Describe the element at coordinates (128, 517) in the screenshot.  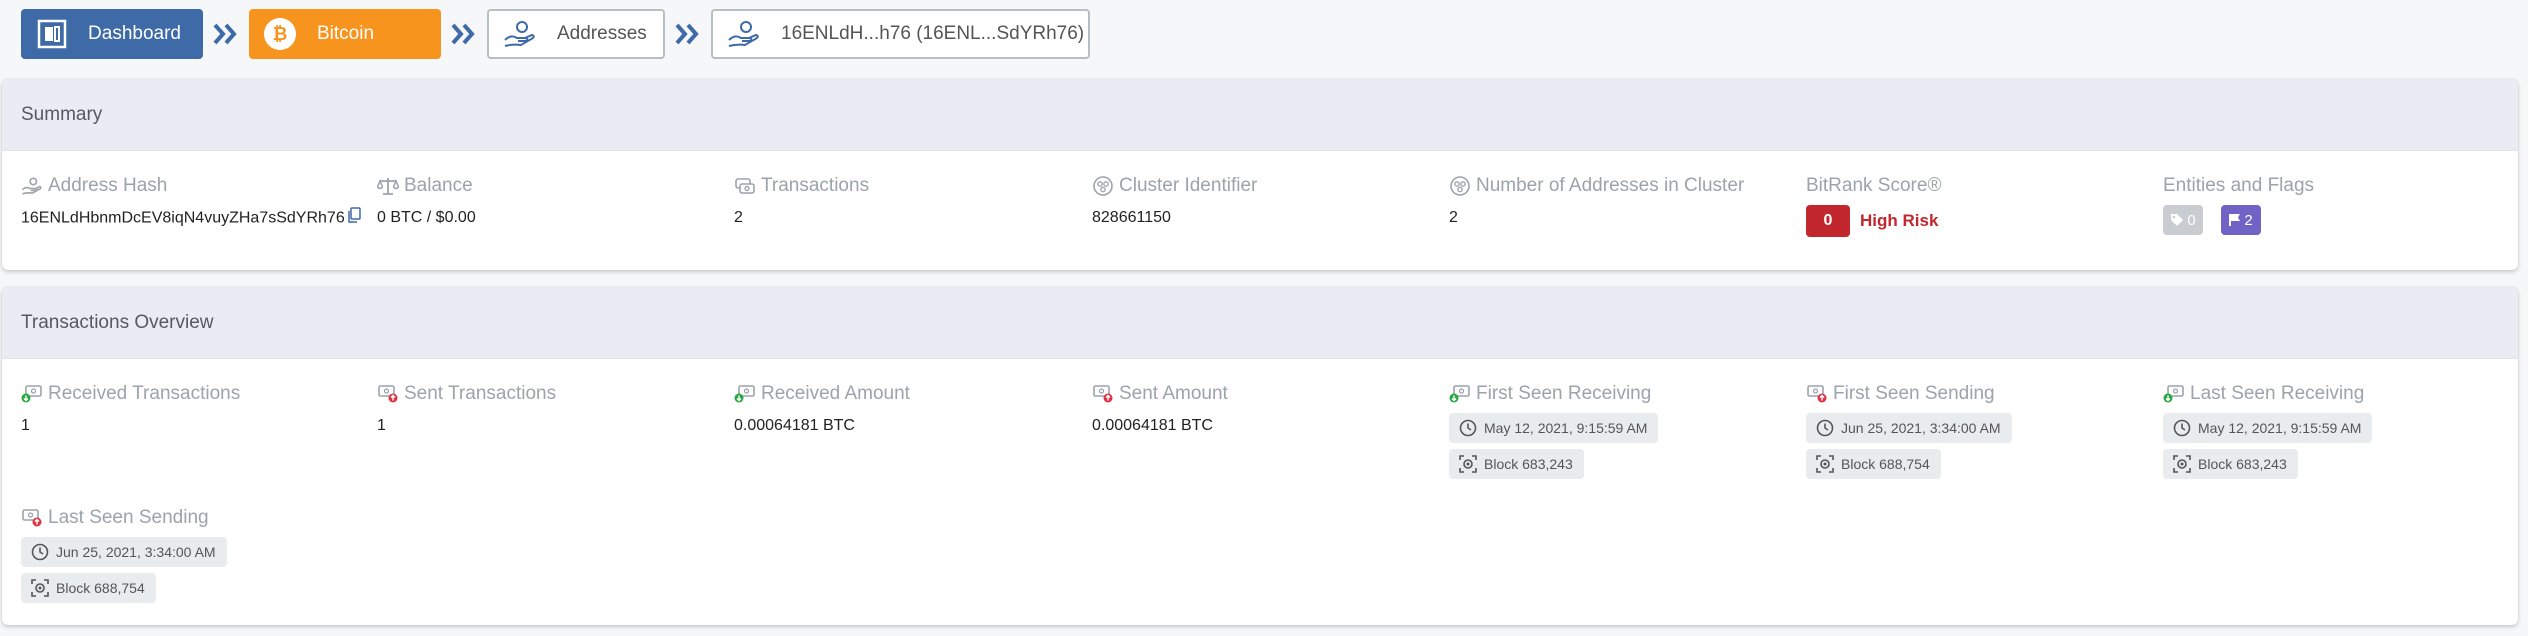
I see `last-seen-sending-label: Last Seen Sending` at that location.